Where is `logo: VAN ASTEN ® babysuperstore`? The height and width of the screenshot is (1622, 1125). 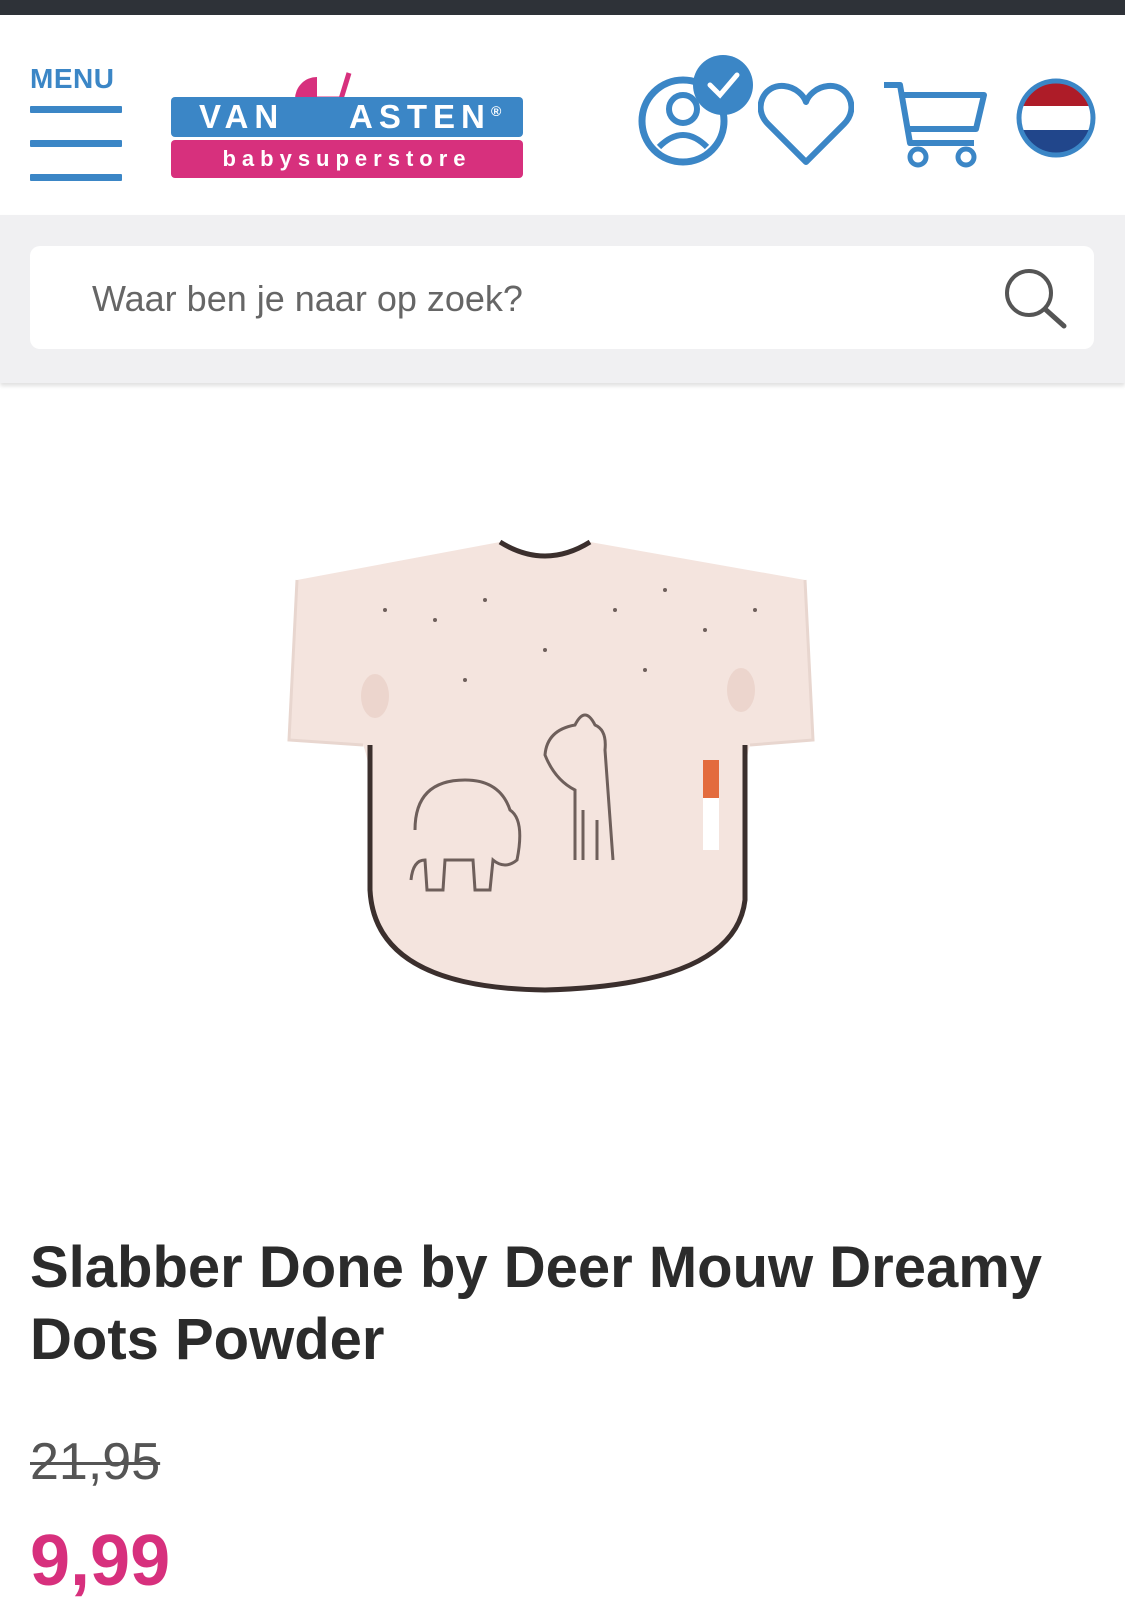 logo: VAN ASTEN ® babysuperstore is located at coordinates (347, 123).